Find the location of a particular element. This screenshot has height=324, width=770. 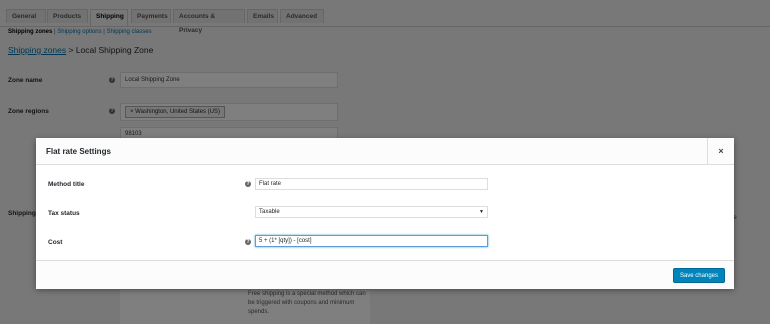

modal-title: Flat rate Settings is located at coordinates (78, 151).